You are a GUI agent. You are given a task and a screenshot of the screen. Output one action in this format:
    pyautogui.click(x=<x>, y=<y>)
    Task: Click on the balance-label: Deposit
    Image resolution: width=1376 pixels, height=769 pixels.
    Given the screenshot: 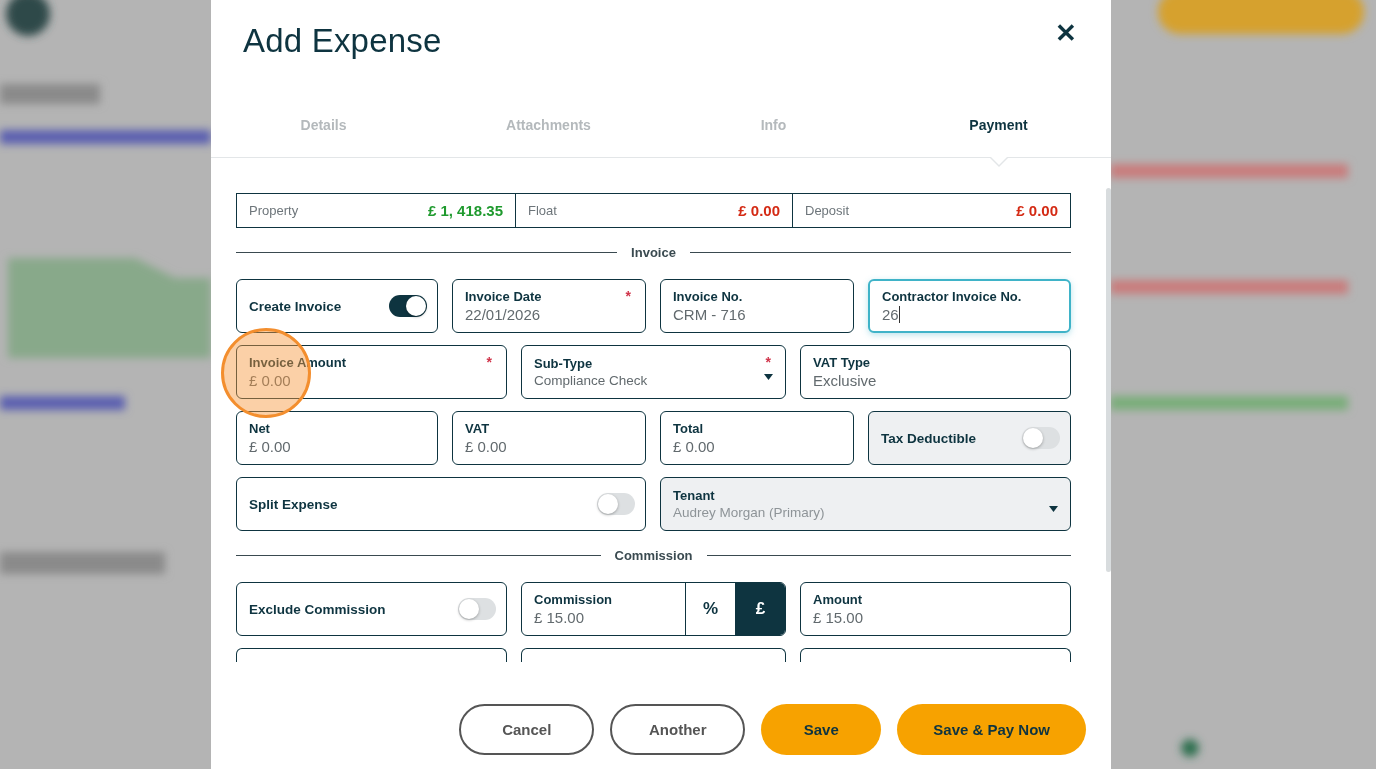 What is the action you would take?
    pyautogui.click(x=827, y=210)
    